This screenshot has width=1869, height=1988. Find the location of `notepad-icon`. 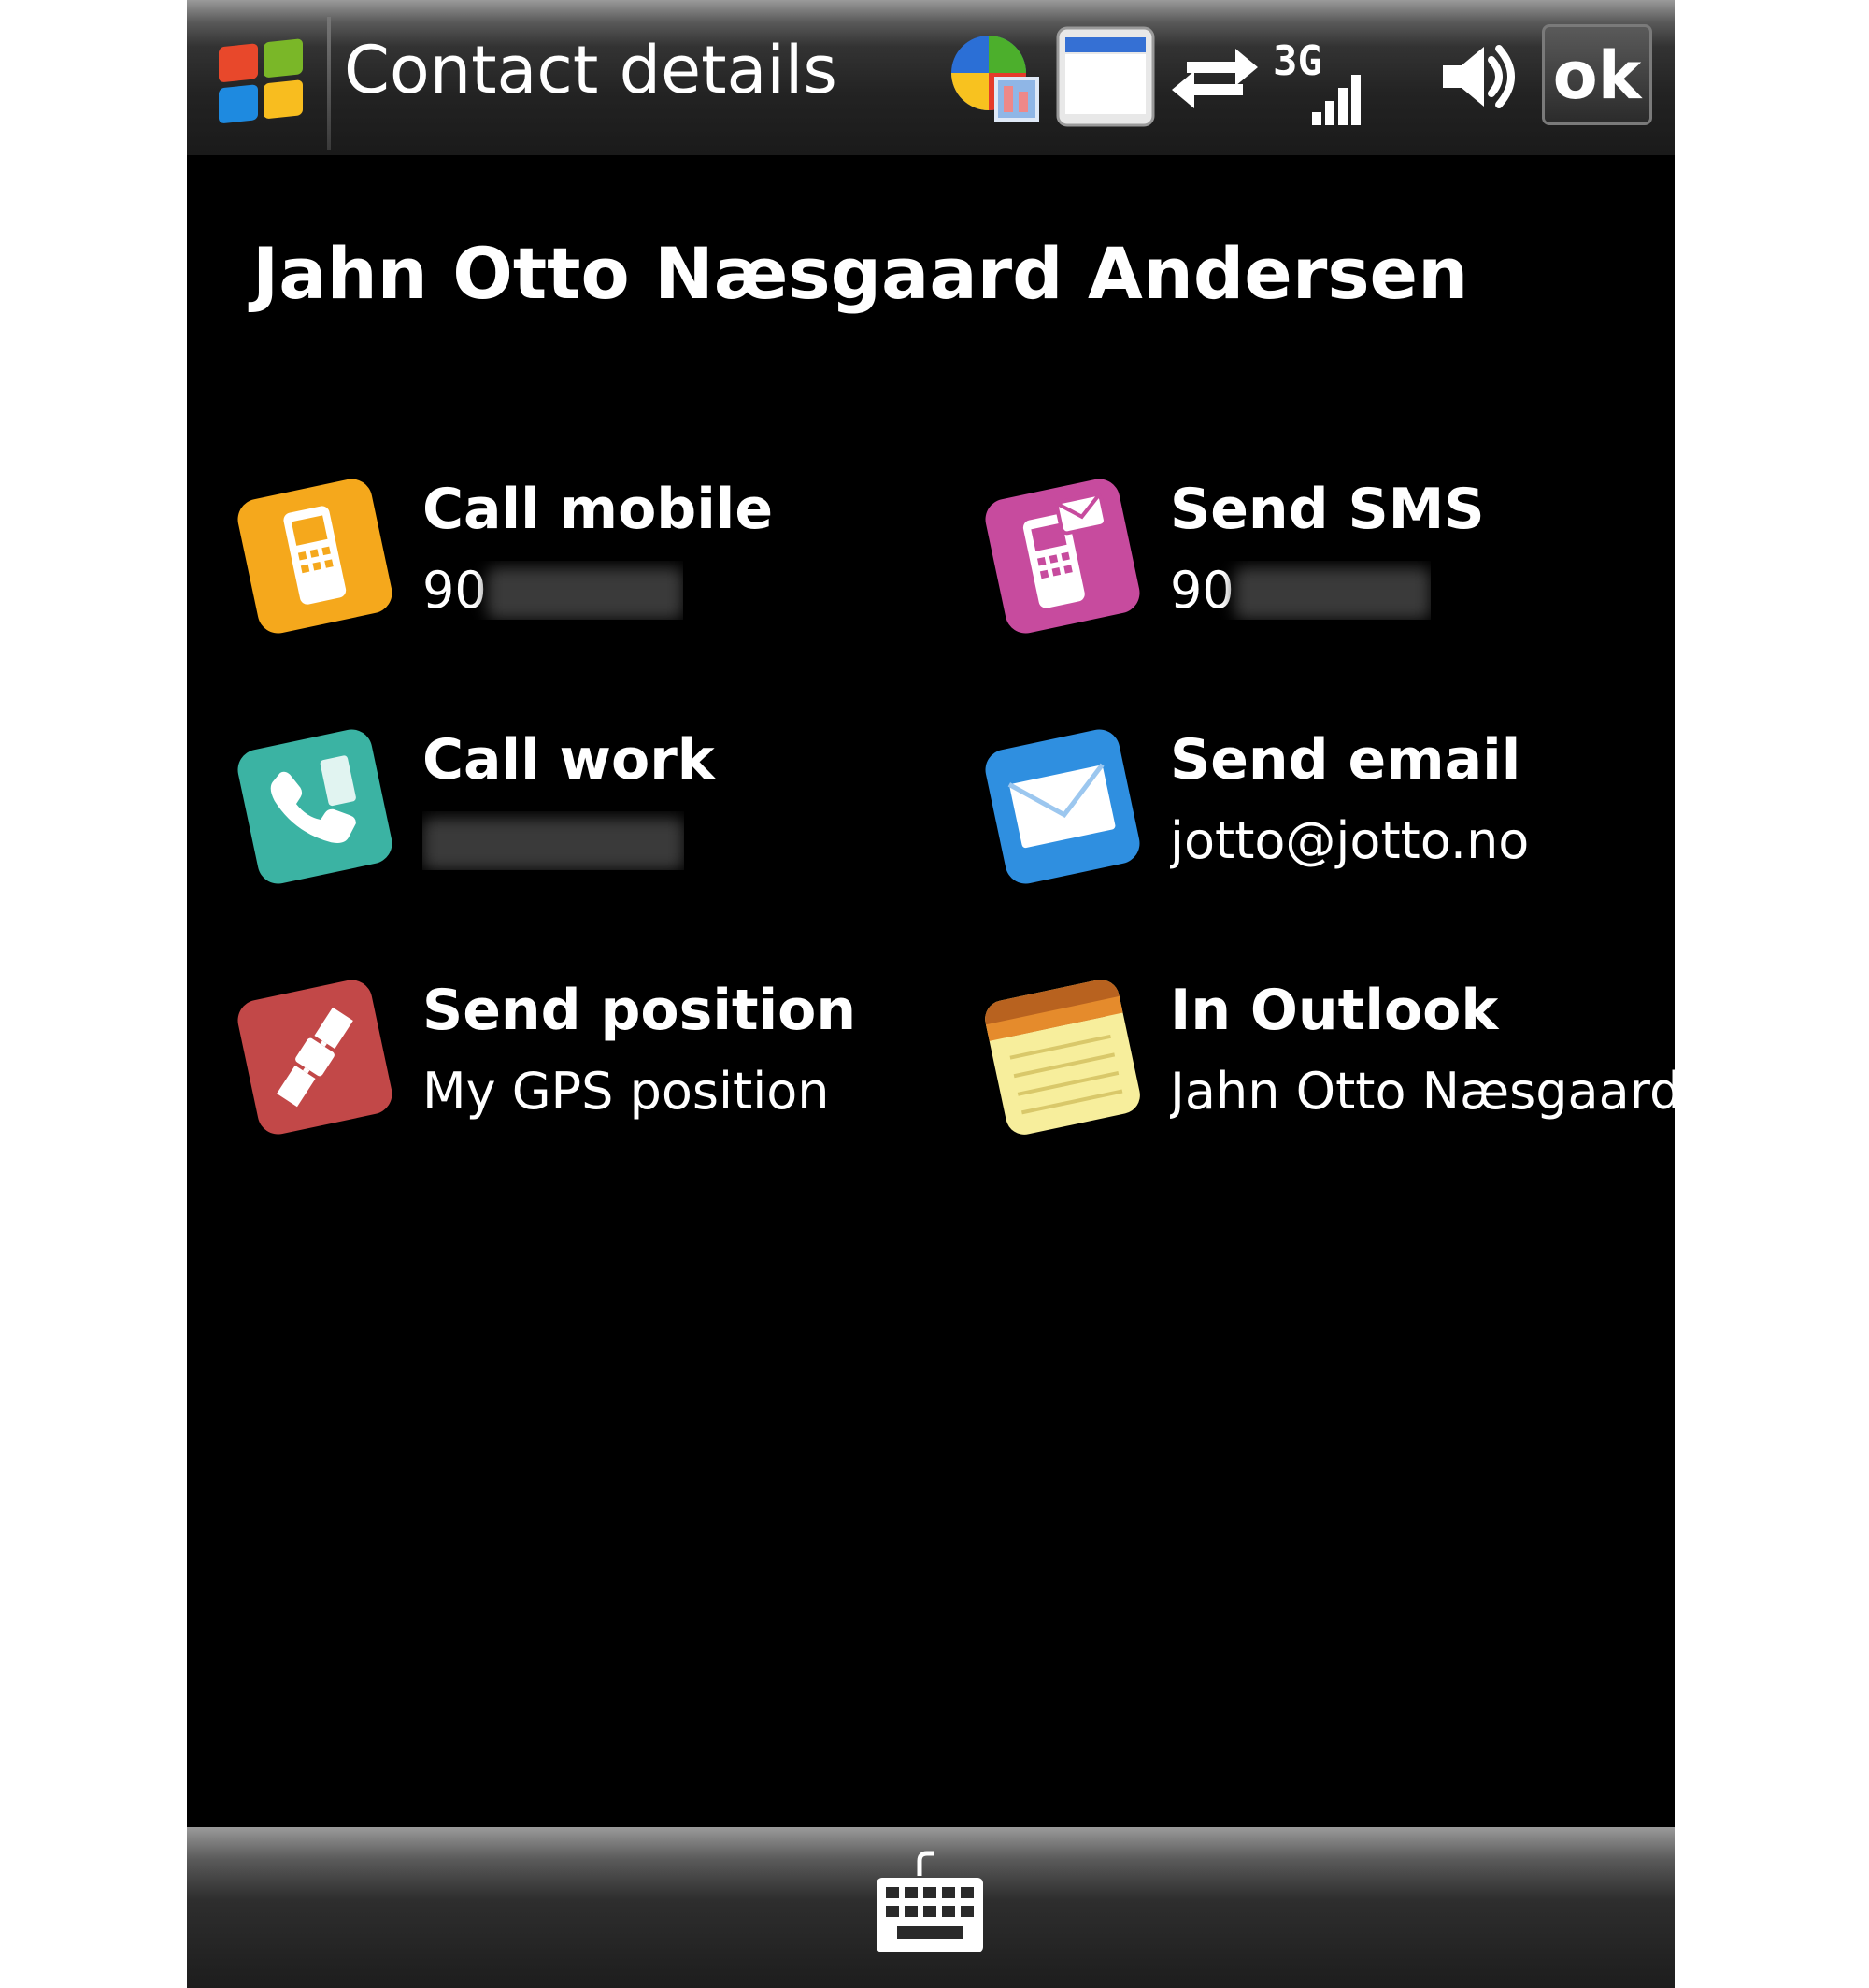

notepad-icon is located at coordinates (1062, 1057).